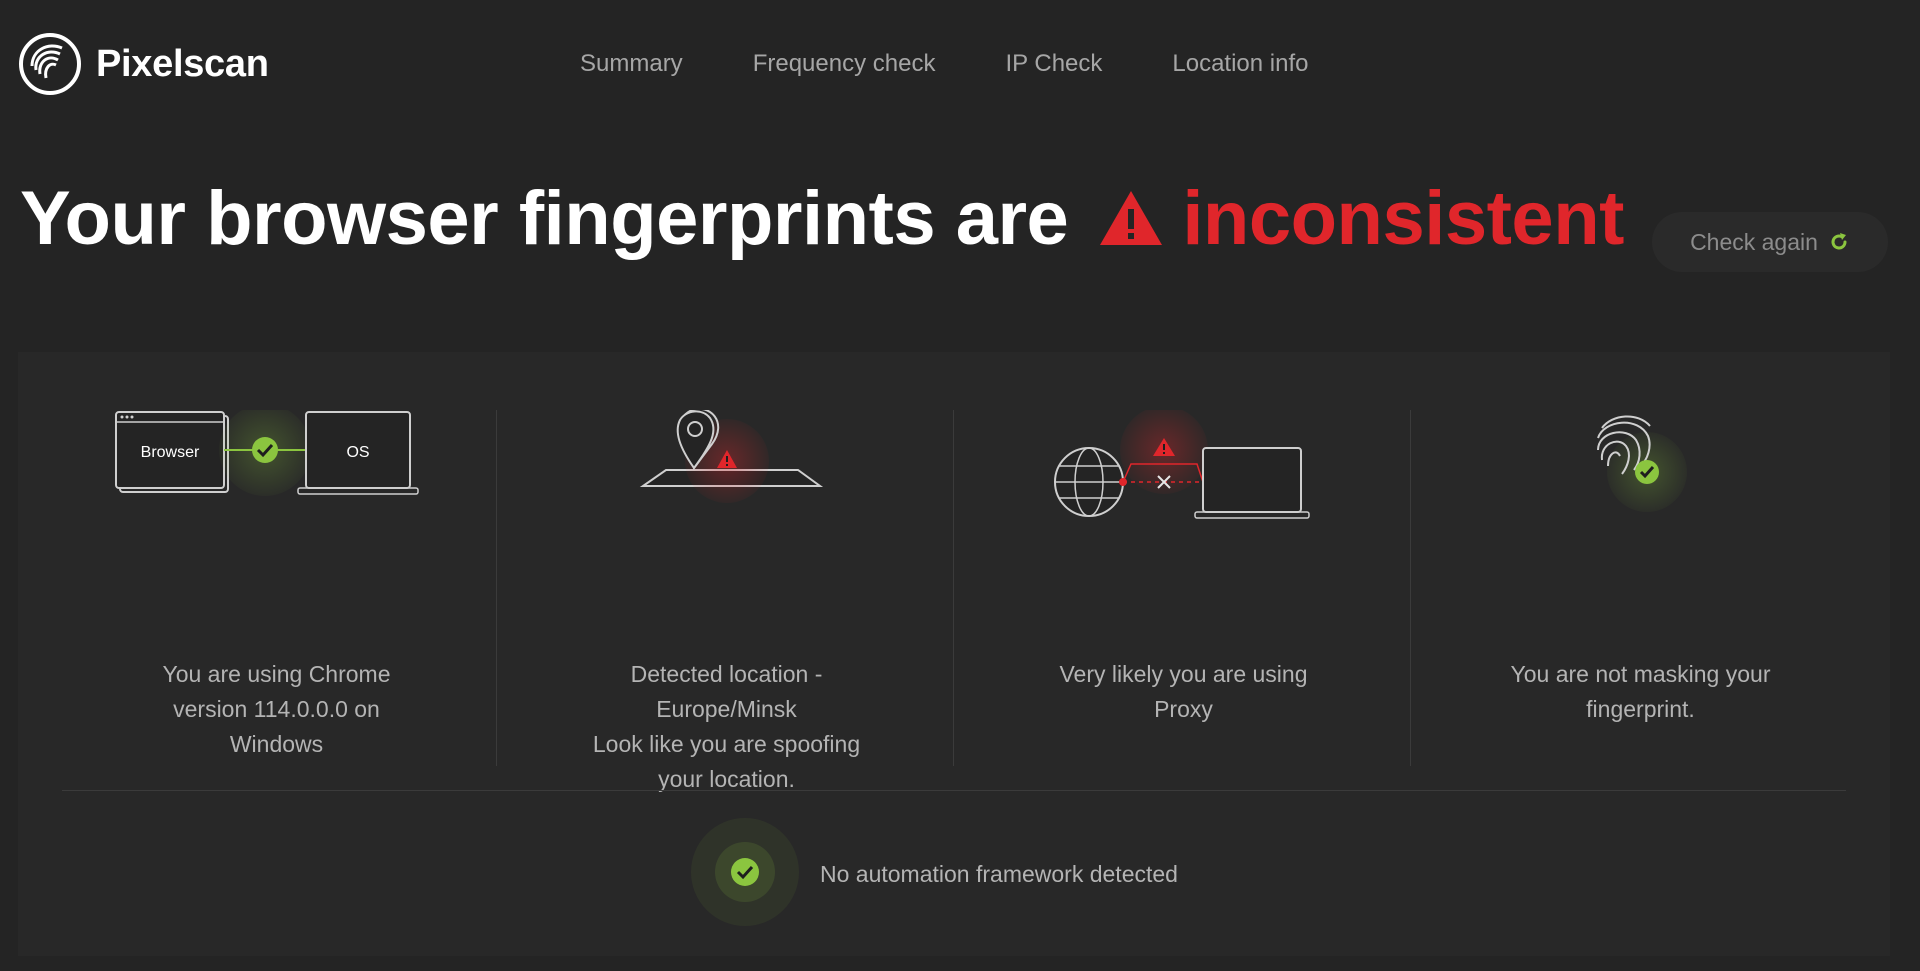  I want to click on fingerprint-card: You are not masking your fingerprint., so click(1640, 588).